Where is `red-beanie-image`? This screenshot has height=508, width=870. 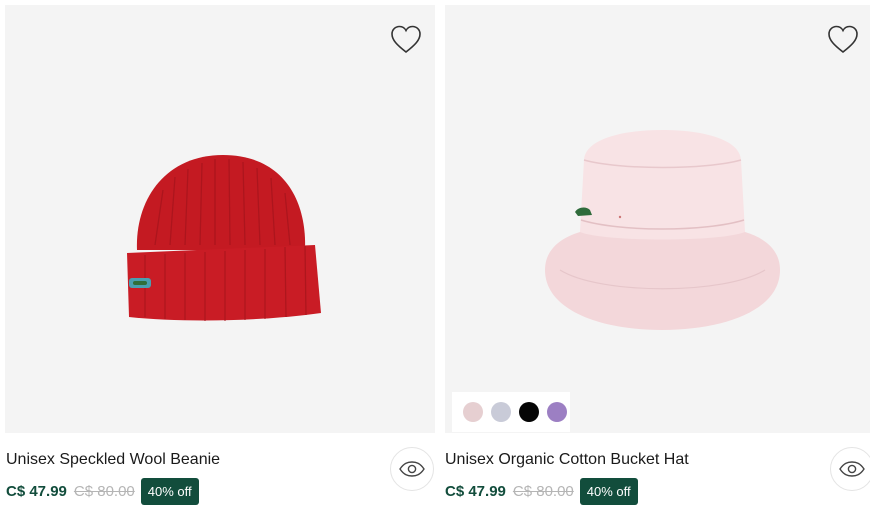 red-beanie-image is located at coordinates (224, 238).